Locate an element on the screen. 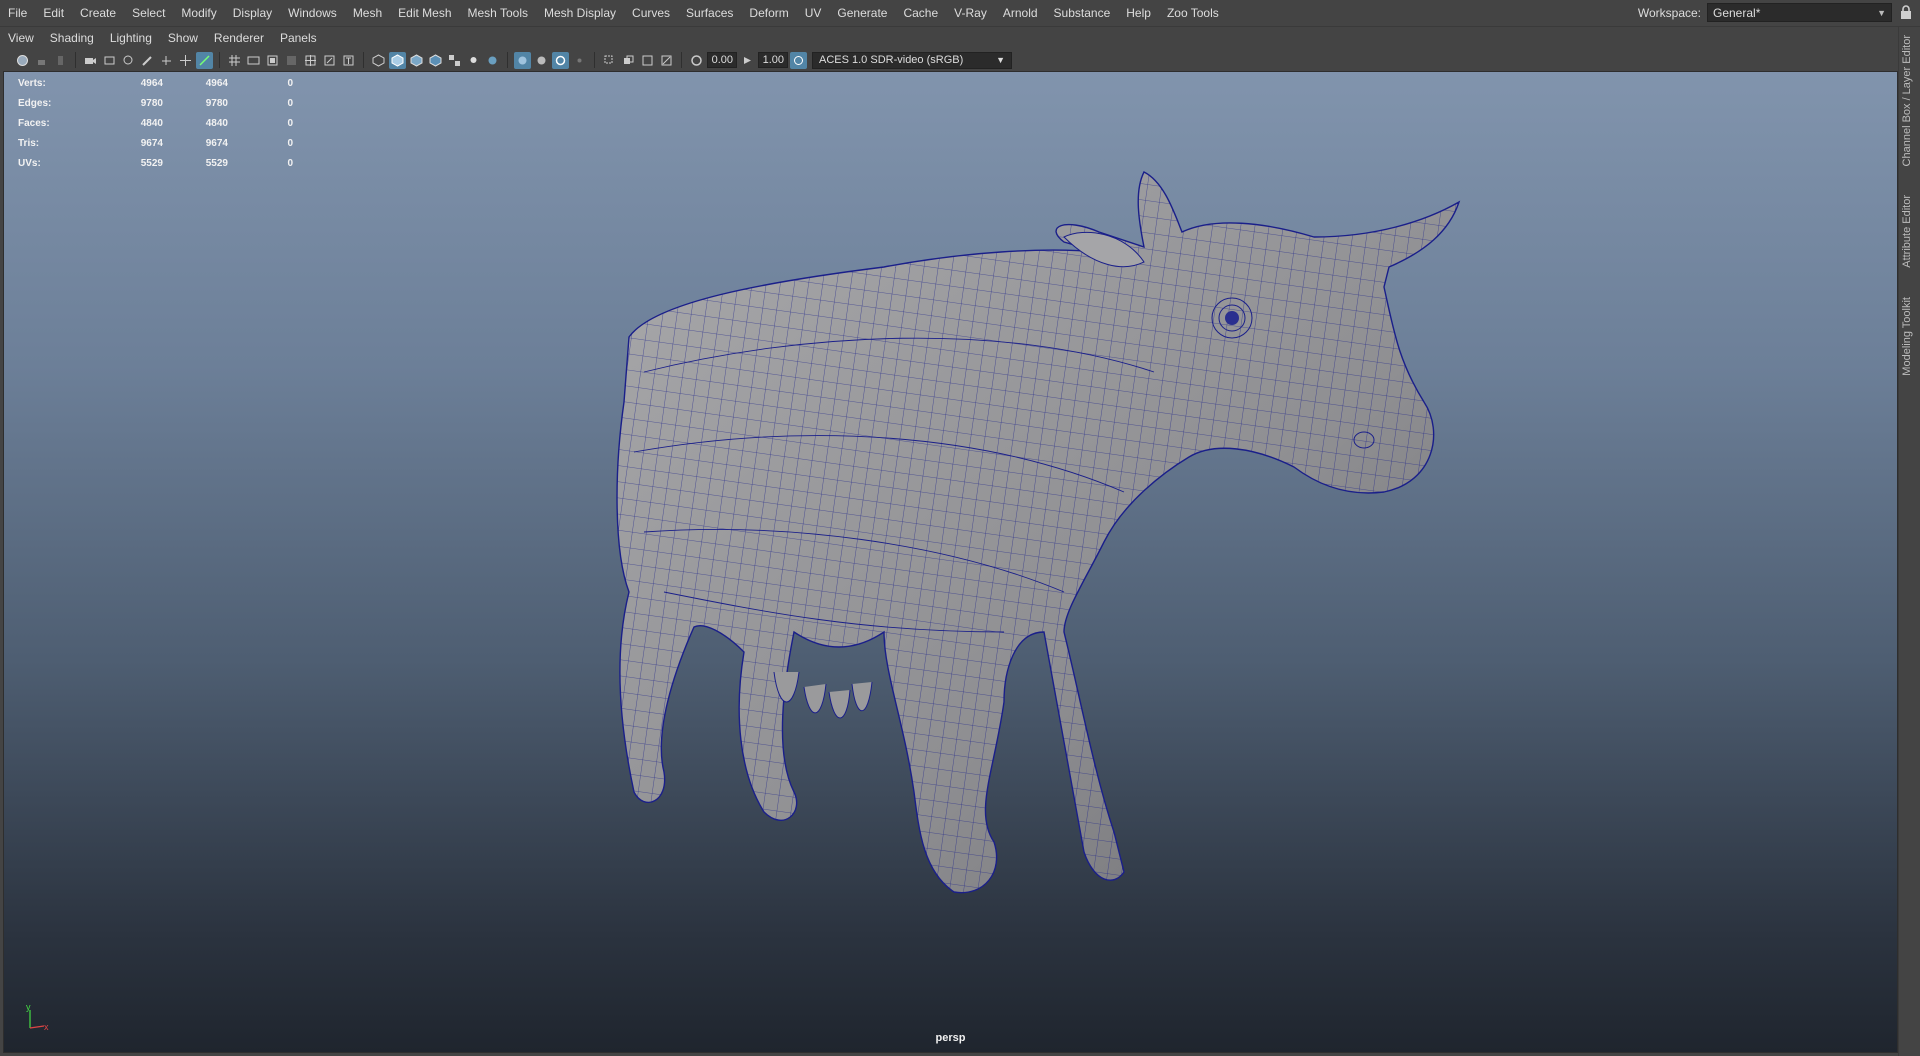 Image resolution: width=1920 pixels, height=1056 pixels. safe-title-icon is located at coordinates (348, 60).